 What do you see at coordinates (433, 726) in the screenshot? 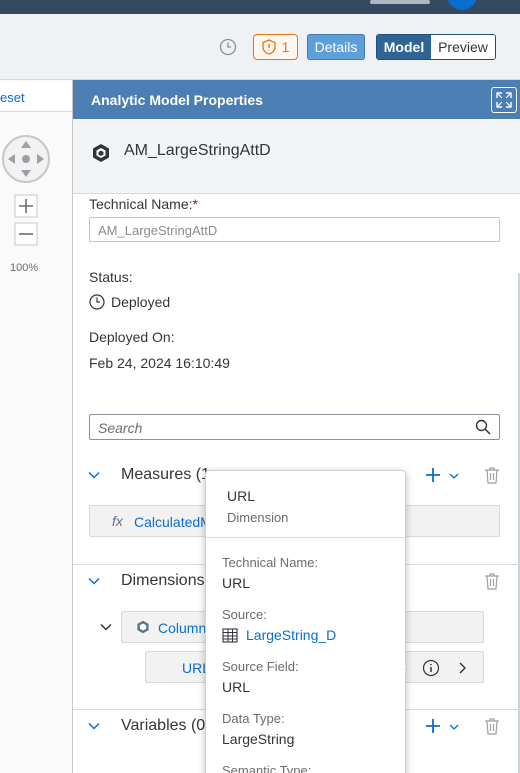
I see `add-variable-icon` at bounding box center [433, 726].